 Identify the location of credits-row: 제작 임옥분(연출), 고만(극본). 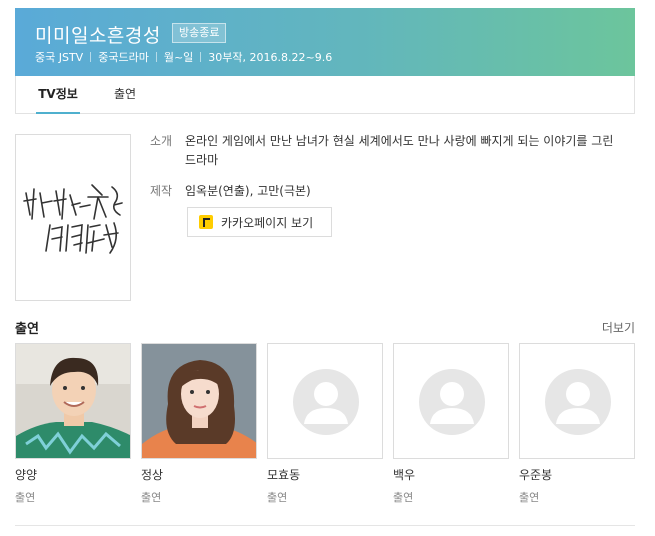
(385, 191).